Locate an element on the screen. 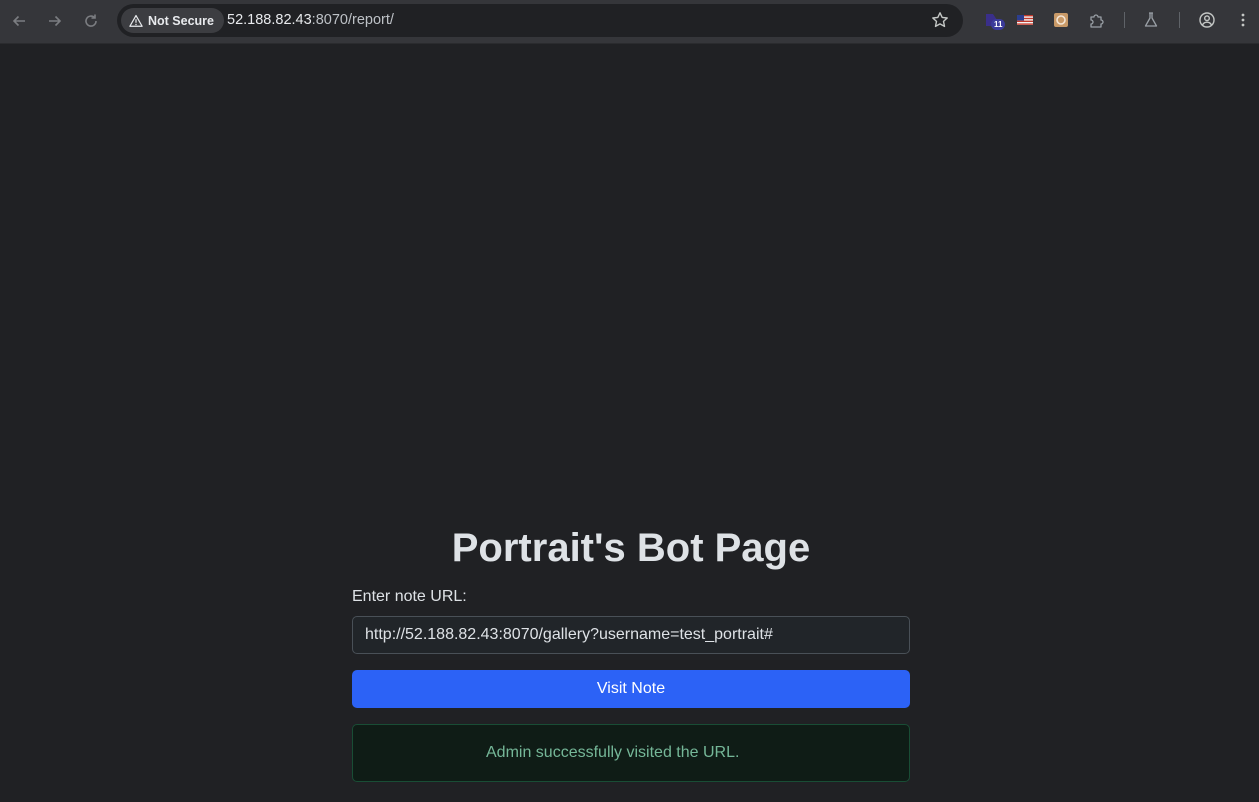 This screenshot has width=1259, height=802. browser-menu-button is located at coordinates (1243, 20).